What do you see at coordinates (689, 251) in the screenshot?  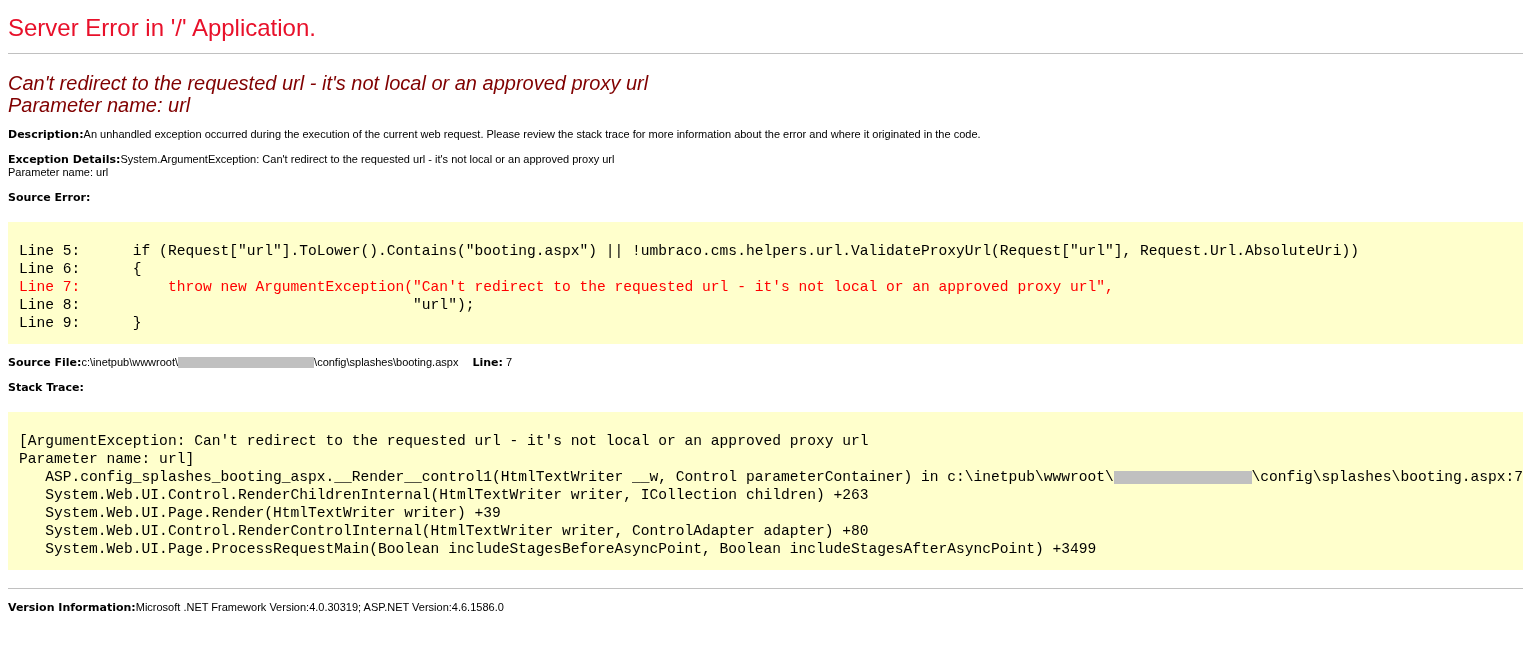 I see `source-code-line: Line 5: if (Request["url"].ToLower().Contains("booting.aspx") || !umbraco.cms.helpers.url.ValidateProxyUrl(Request["url"], Request.Url.AbsoluteUri))` at bounding box center [689, 251].